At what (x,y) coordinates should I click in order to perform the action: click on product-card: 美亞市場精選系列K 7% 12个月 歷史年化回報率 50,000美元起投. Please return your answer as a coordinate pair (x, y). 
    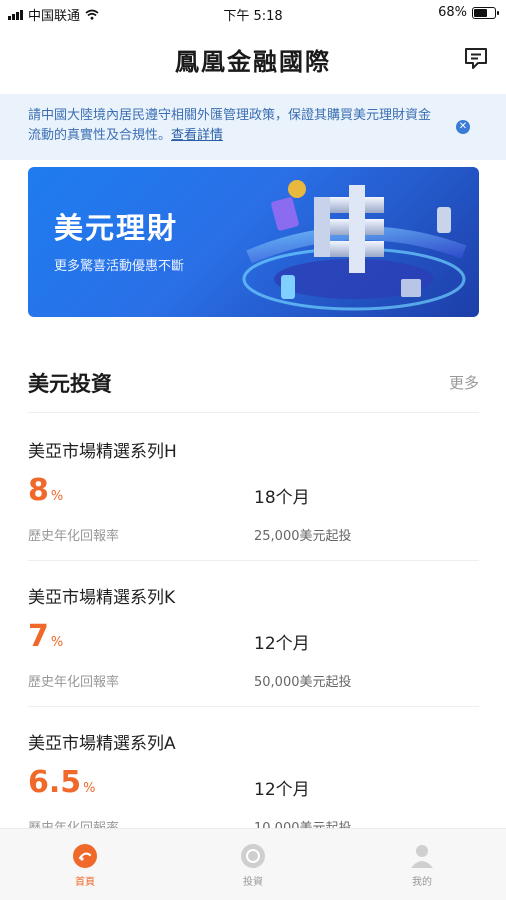
    Looking at the image, I should click on (253, 653).